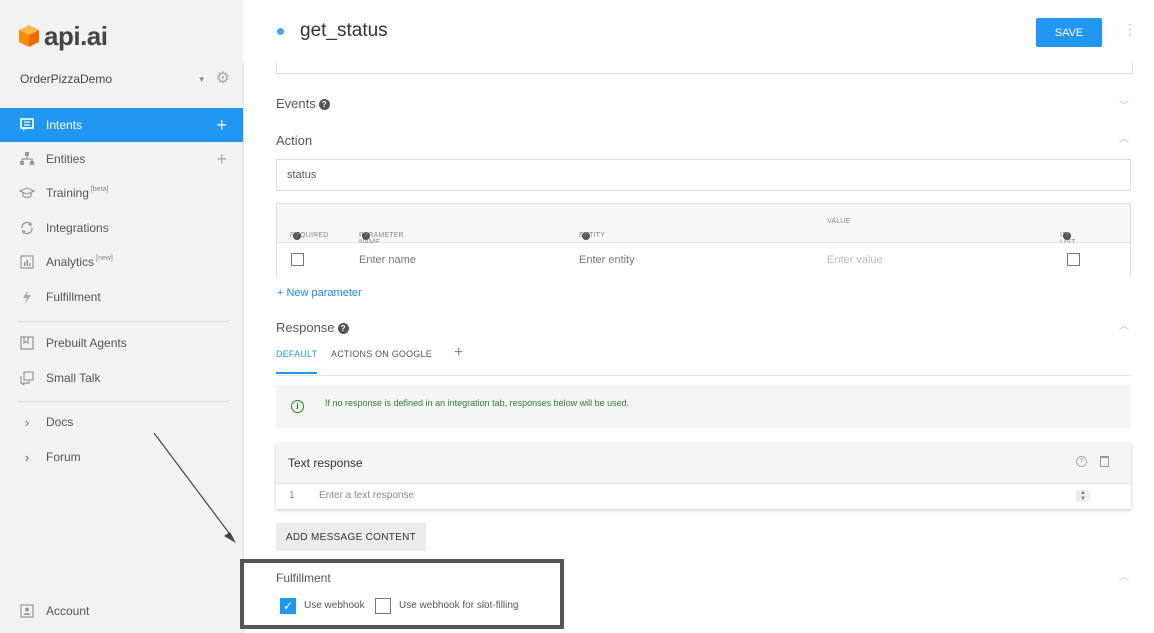 This screenshot has width=1154, height=633. Describe the element at coordinates (402, 594) in the screenshot. I see `annotation-highlight-box` at that location.